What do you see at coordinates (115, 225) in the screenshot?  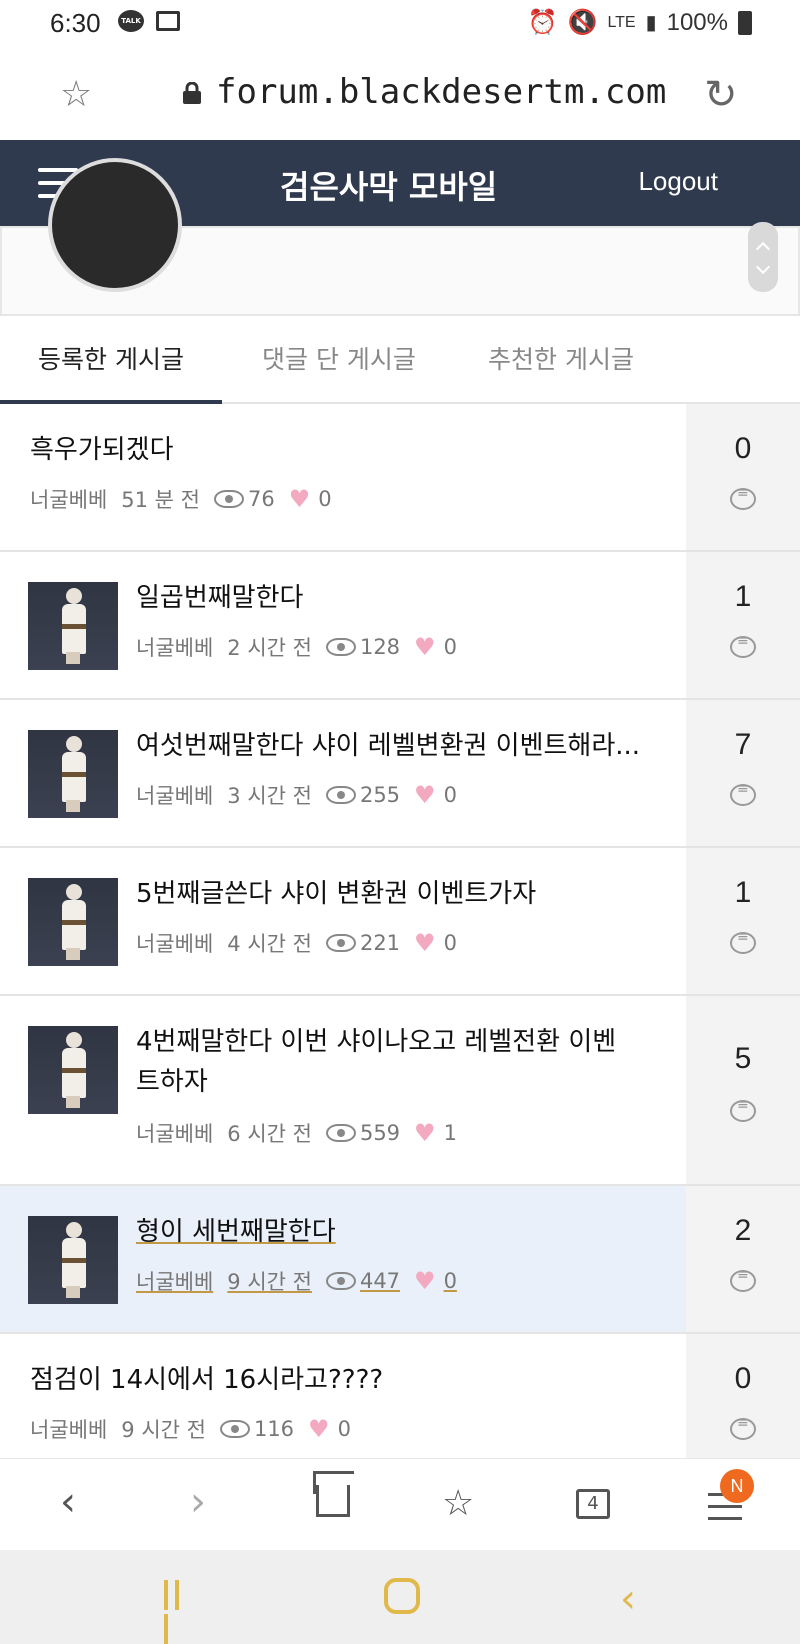 I see `avatar` at bounding box center [115, 225].